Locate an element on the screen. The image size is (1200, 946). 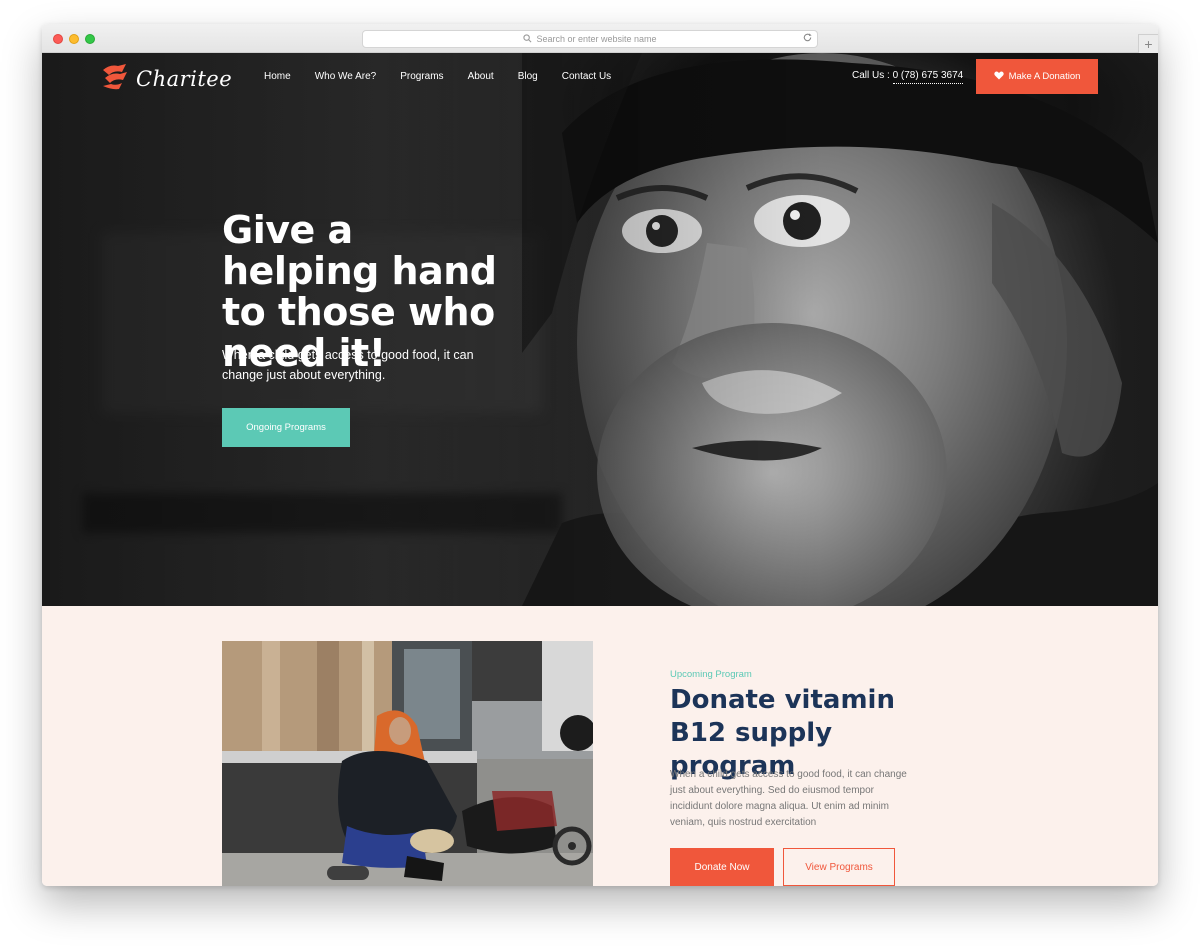
call-label: Call Us : is located at coordinates (871, 75).